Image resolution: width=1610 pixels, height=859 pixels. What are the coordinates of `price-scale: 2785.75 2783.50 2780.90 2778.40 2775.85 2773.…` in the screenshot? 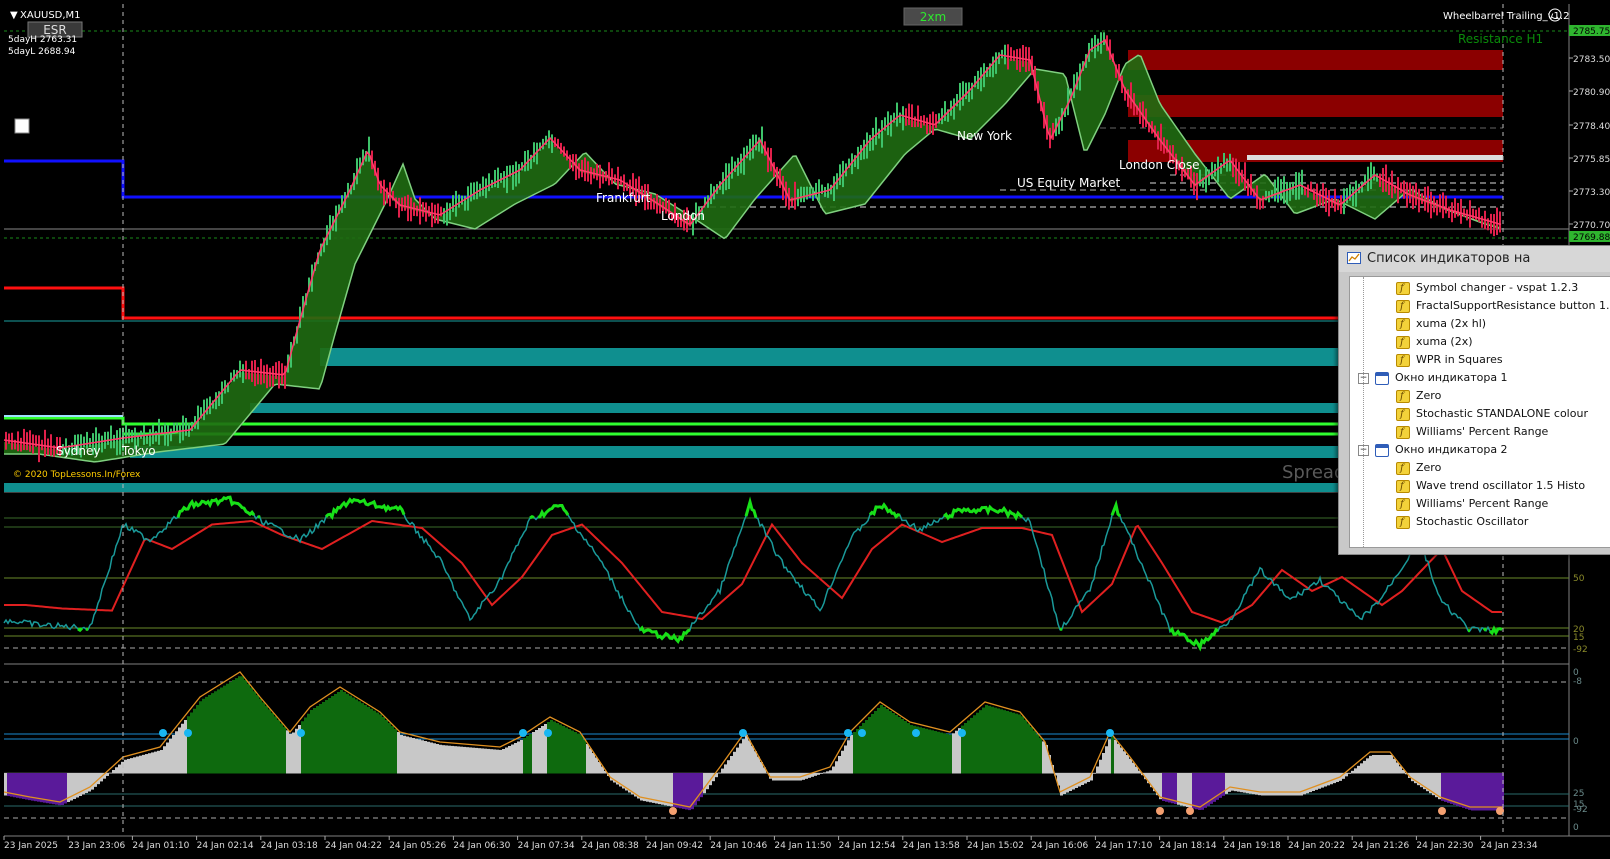 It's located at (1589, 134).